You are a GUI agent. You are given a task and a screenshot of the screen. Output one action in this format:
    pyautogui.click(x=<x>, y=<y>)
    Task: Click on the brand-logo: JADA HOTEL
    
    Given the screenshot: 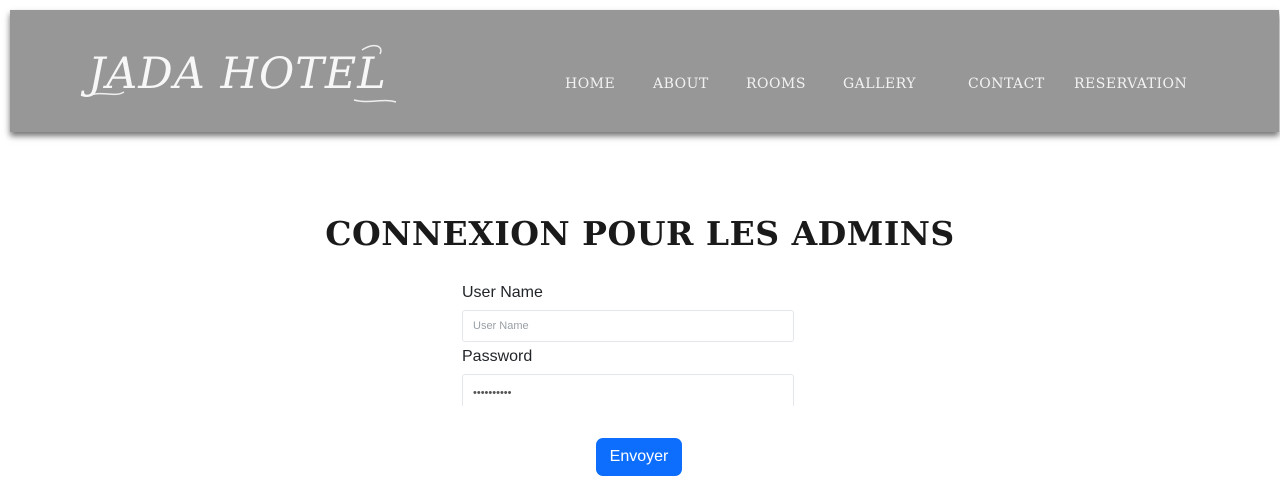 What is the action you would take?
    pyautogui.click(x=237, y=74)
    